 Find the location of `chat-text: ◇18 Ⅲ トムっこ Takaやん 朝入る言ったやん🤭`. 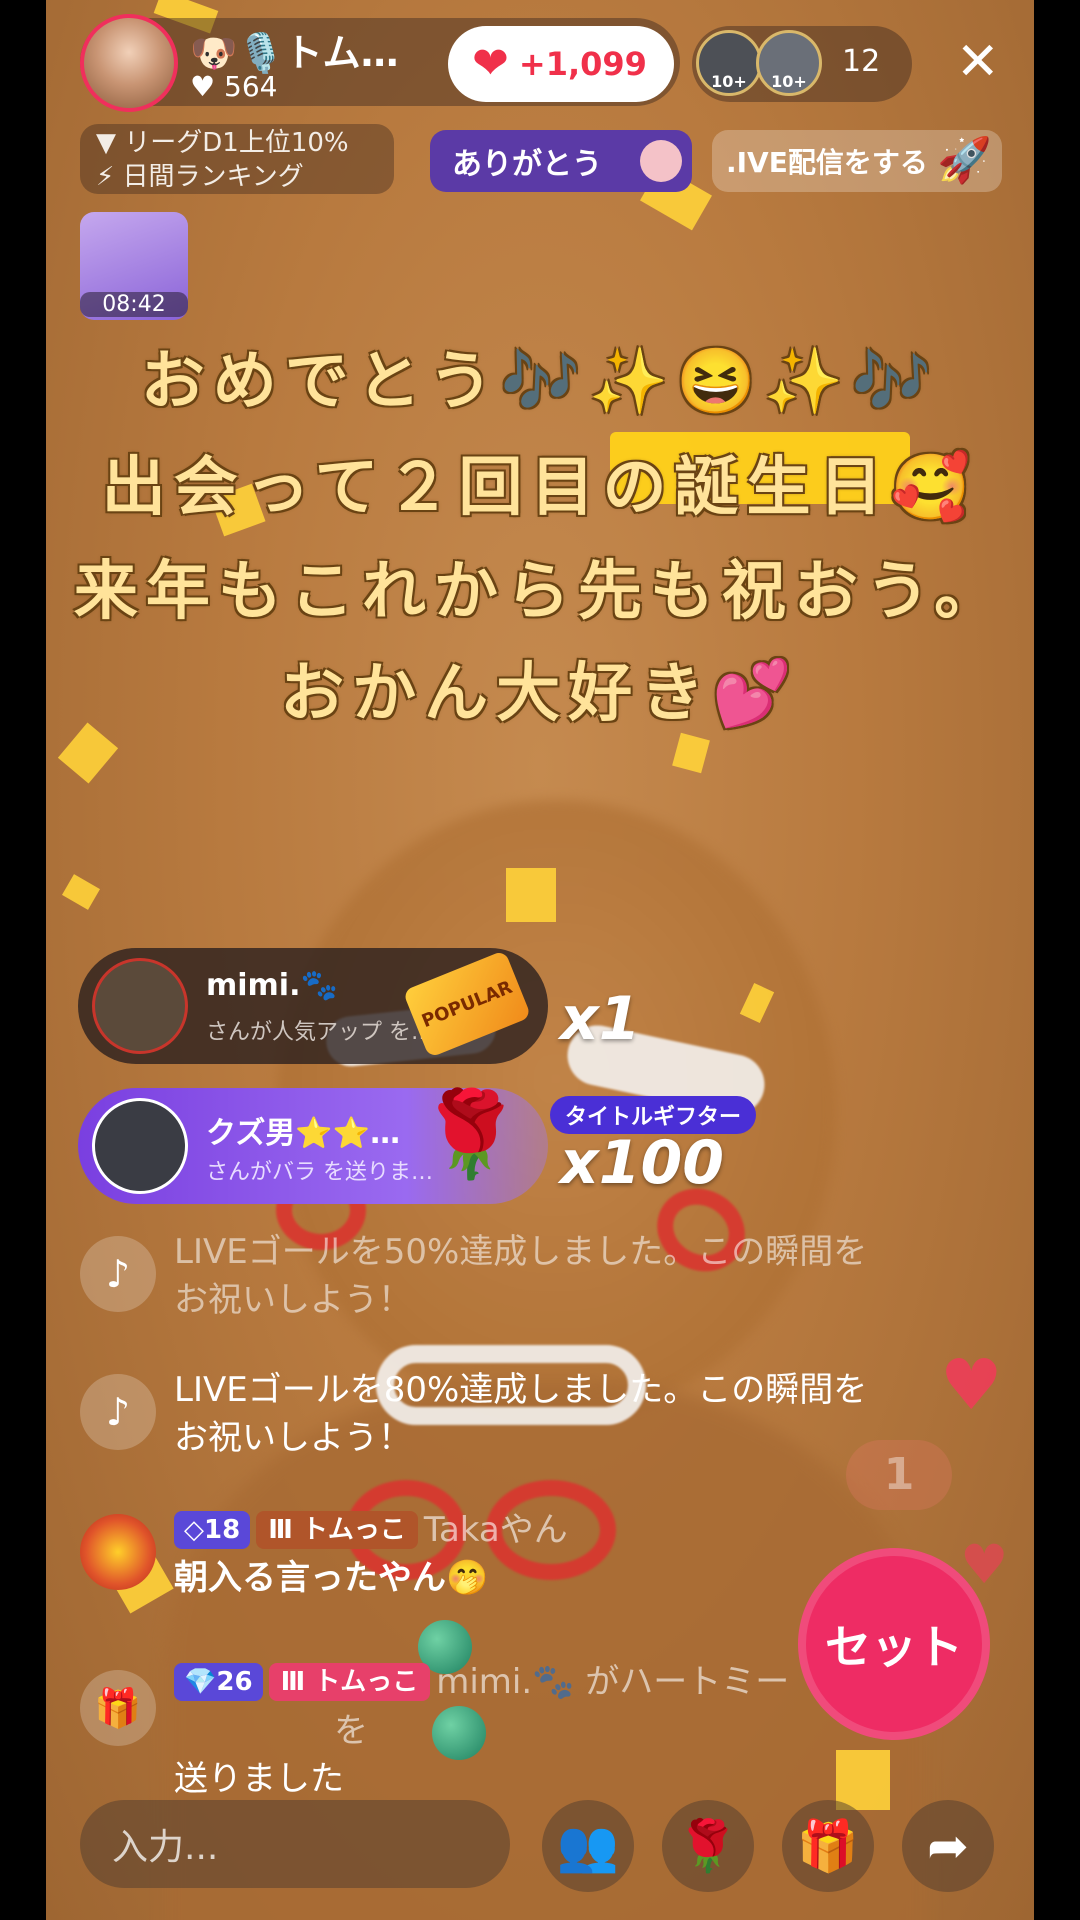

chat-text: ◇18 Ⅲ トムっこ Takaやん 朝入る言ったやん🤭 is located at coordinates (371, 1553).